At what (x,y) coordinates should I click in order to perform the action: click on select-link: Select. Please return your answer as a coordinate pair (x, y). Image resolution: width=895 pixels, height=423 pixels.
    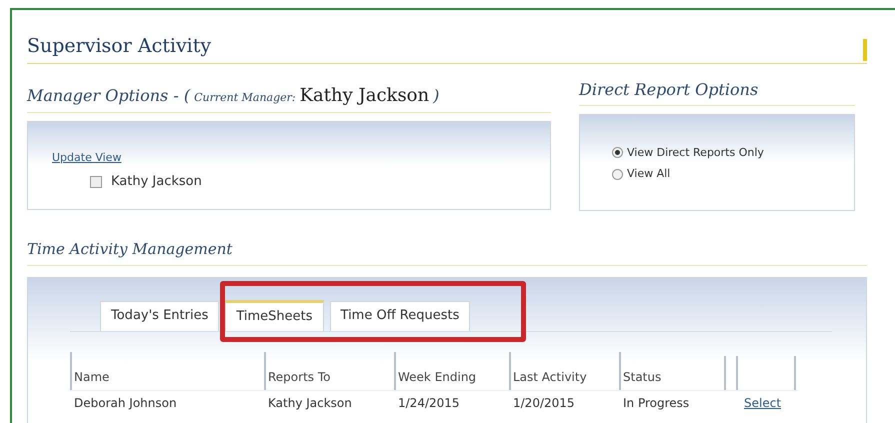
    Looking at the image, I should click on (763, 403).